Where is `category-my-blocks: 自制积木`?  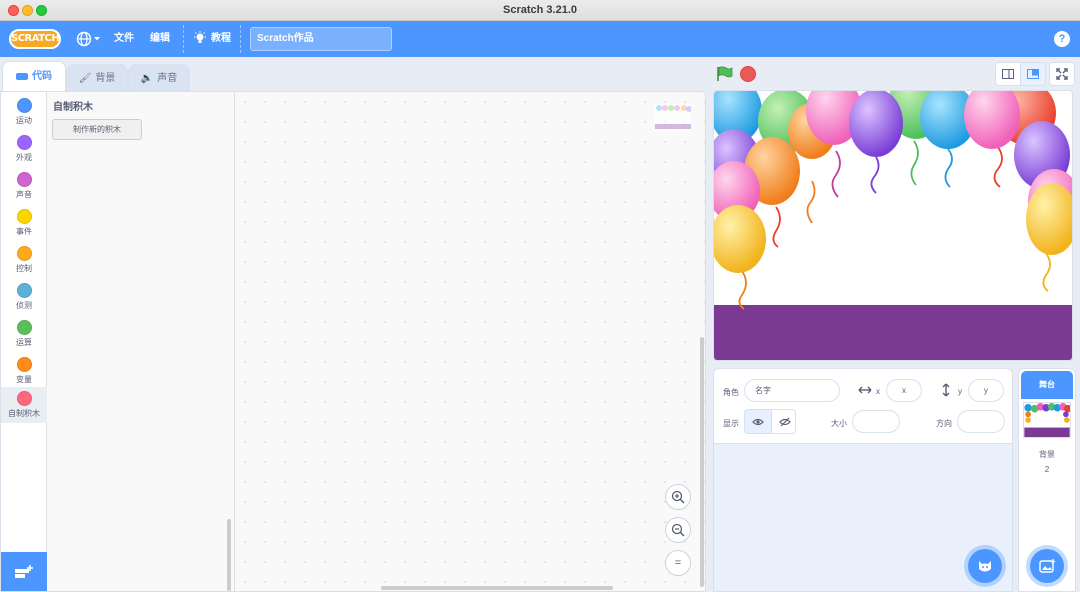
category-my-blocks: 自制积木 is located at coordinates (24, 405).